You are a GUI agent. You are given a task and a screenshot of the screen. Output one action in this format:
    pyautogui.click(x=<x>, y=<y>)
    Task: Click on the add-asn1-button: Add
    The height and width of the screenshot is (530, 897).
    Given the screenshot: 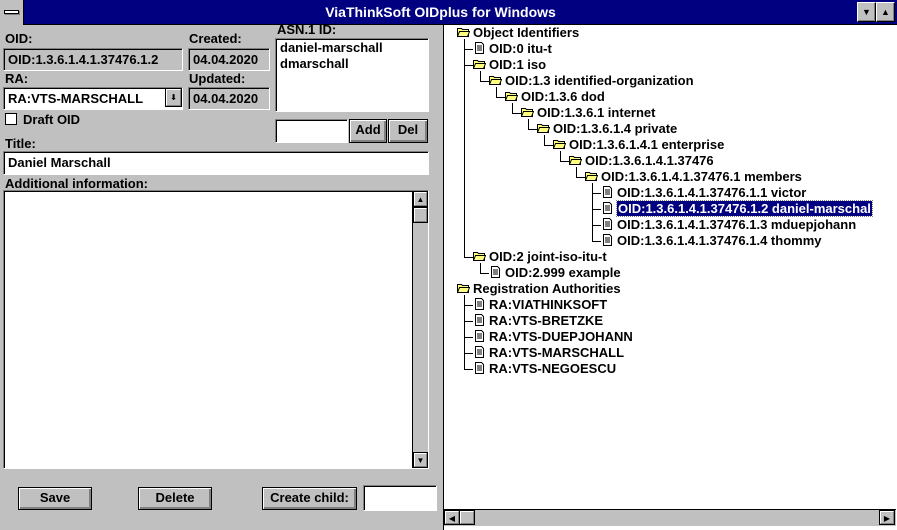 What is the action you would take?
    pyautogui.click(x=368, y=131)
    